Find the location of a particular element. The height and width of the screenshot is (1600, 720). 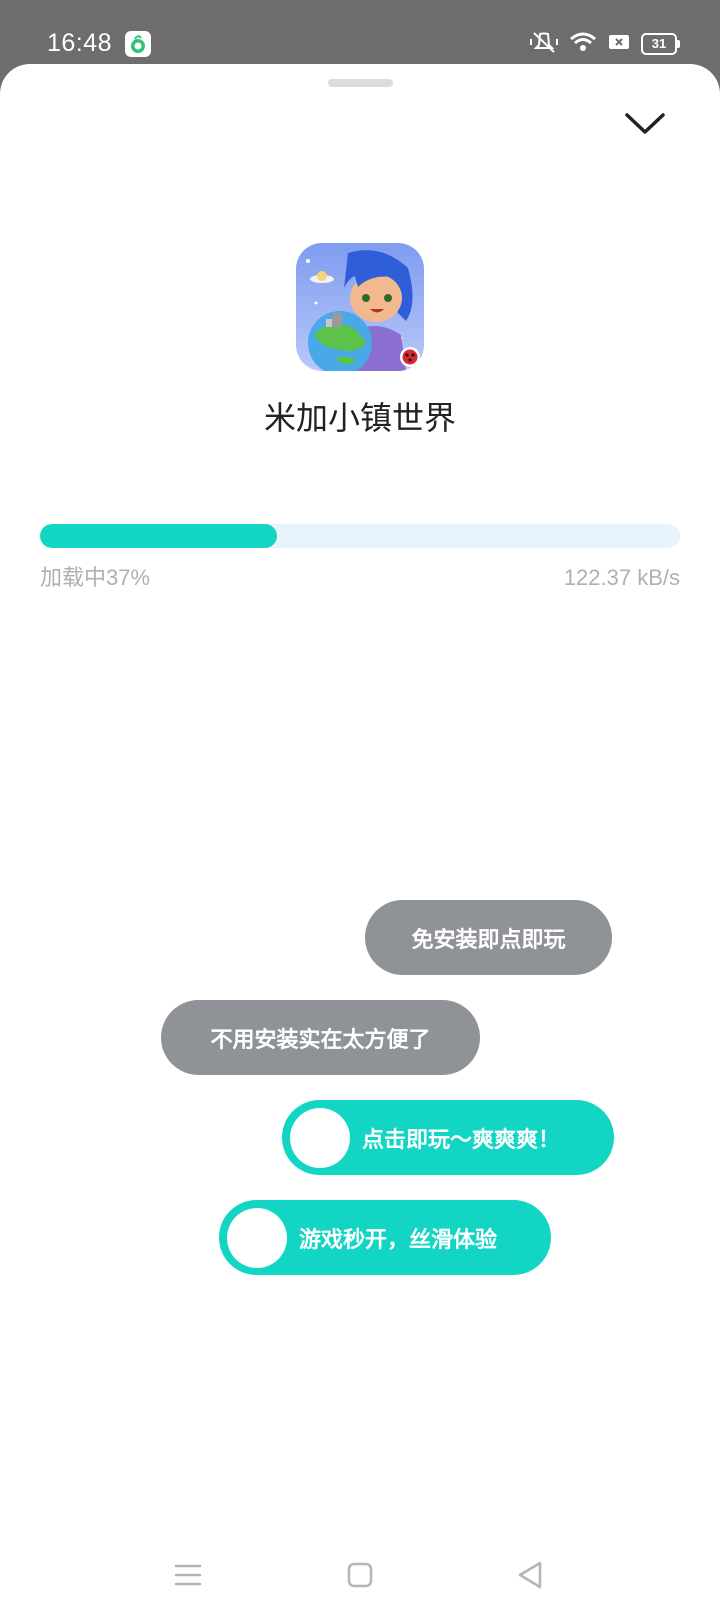

bubble-instant-start: 游戏秒开，丝滑体验 is located at coordinates (385, 1237).